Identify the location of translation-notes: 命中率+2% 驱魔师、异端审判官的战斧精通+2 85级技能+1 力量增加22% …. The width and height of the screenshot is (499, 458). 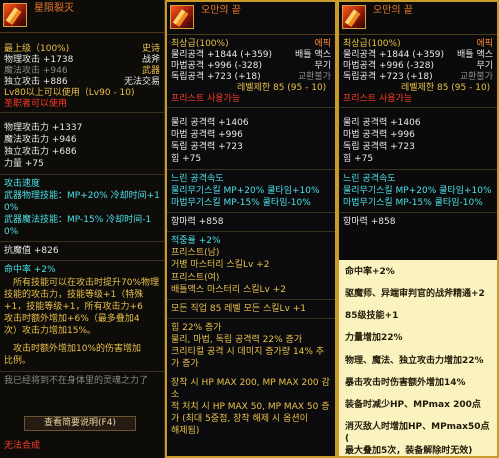
(418, 358).